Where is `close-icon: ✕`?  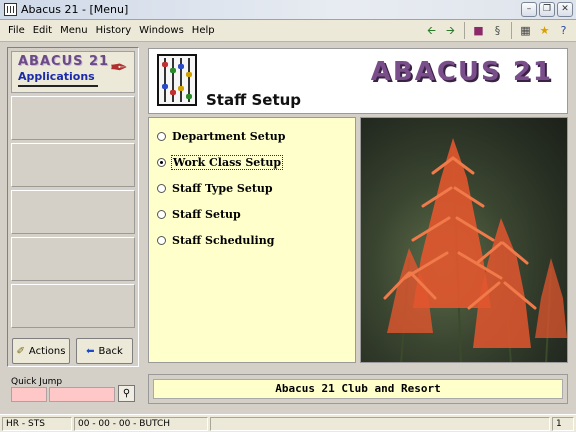 close-icon: ✕ is located at coordinates (565, 9).